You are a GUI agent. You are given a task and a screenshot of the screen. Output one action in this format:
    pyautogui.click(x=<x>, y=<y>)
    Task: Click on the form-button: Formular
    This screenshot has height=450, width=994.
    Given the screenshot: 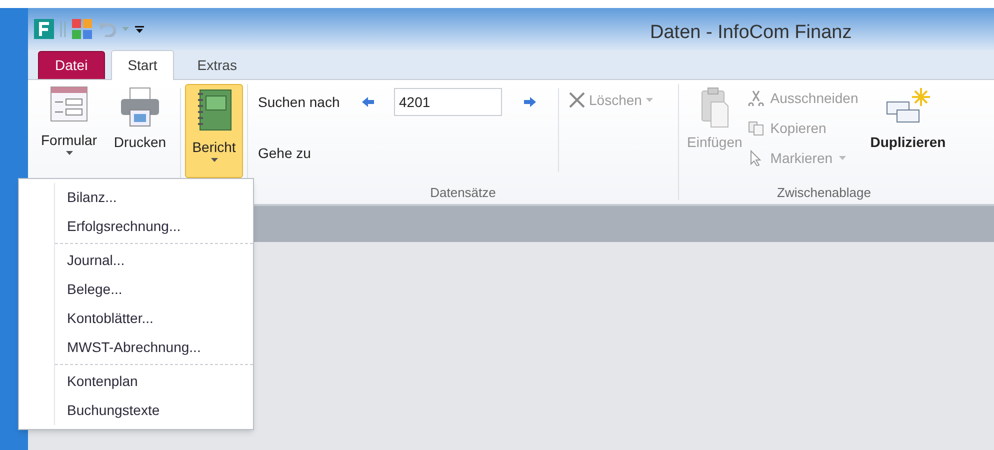 What is the action you would take?
    pyautogui.click(x=69, y=120)
    